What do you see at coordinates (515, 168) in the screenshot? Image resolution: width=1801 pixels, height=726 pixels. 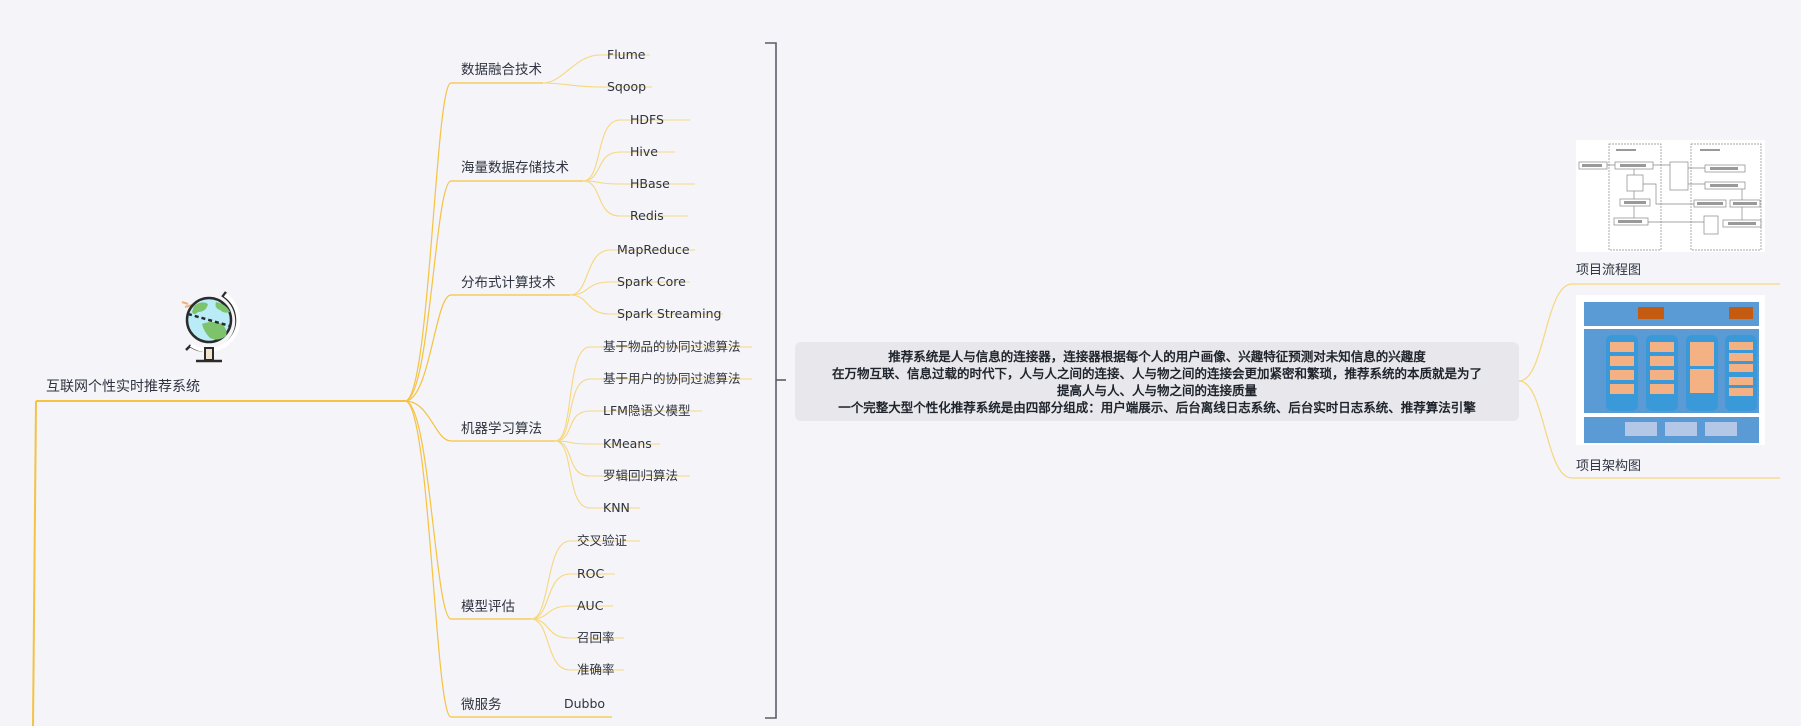 I see `branch-storage: 海量数据存储技术` at bounding box center [515, 168].